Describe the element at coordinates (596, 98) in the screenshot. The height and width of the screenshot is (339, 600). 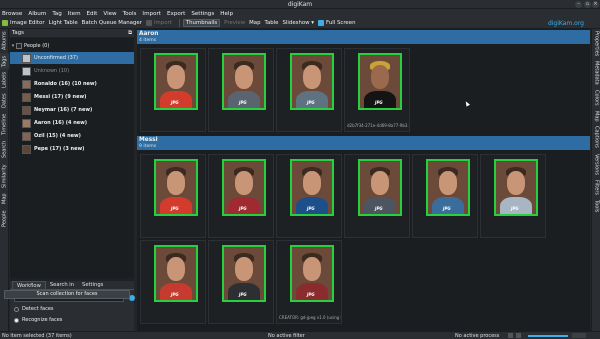
I see `tab-colors: Colors` at that location.